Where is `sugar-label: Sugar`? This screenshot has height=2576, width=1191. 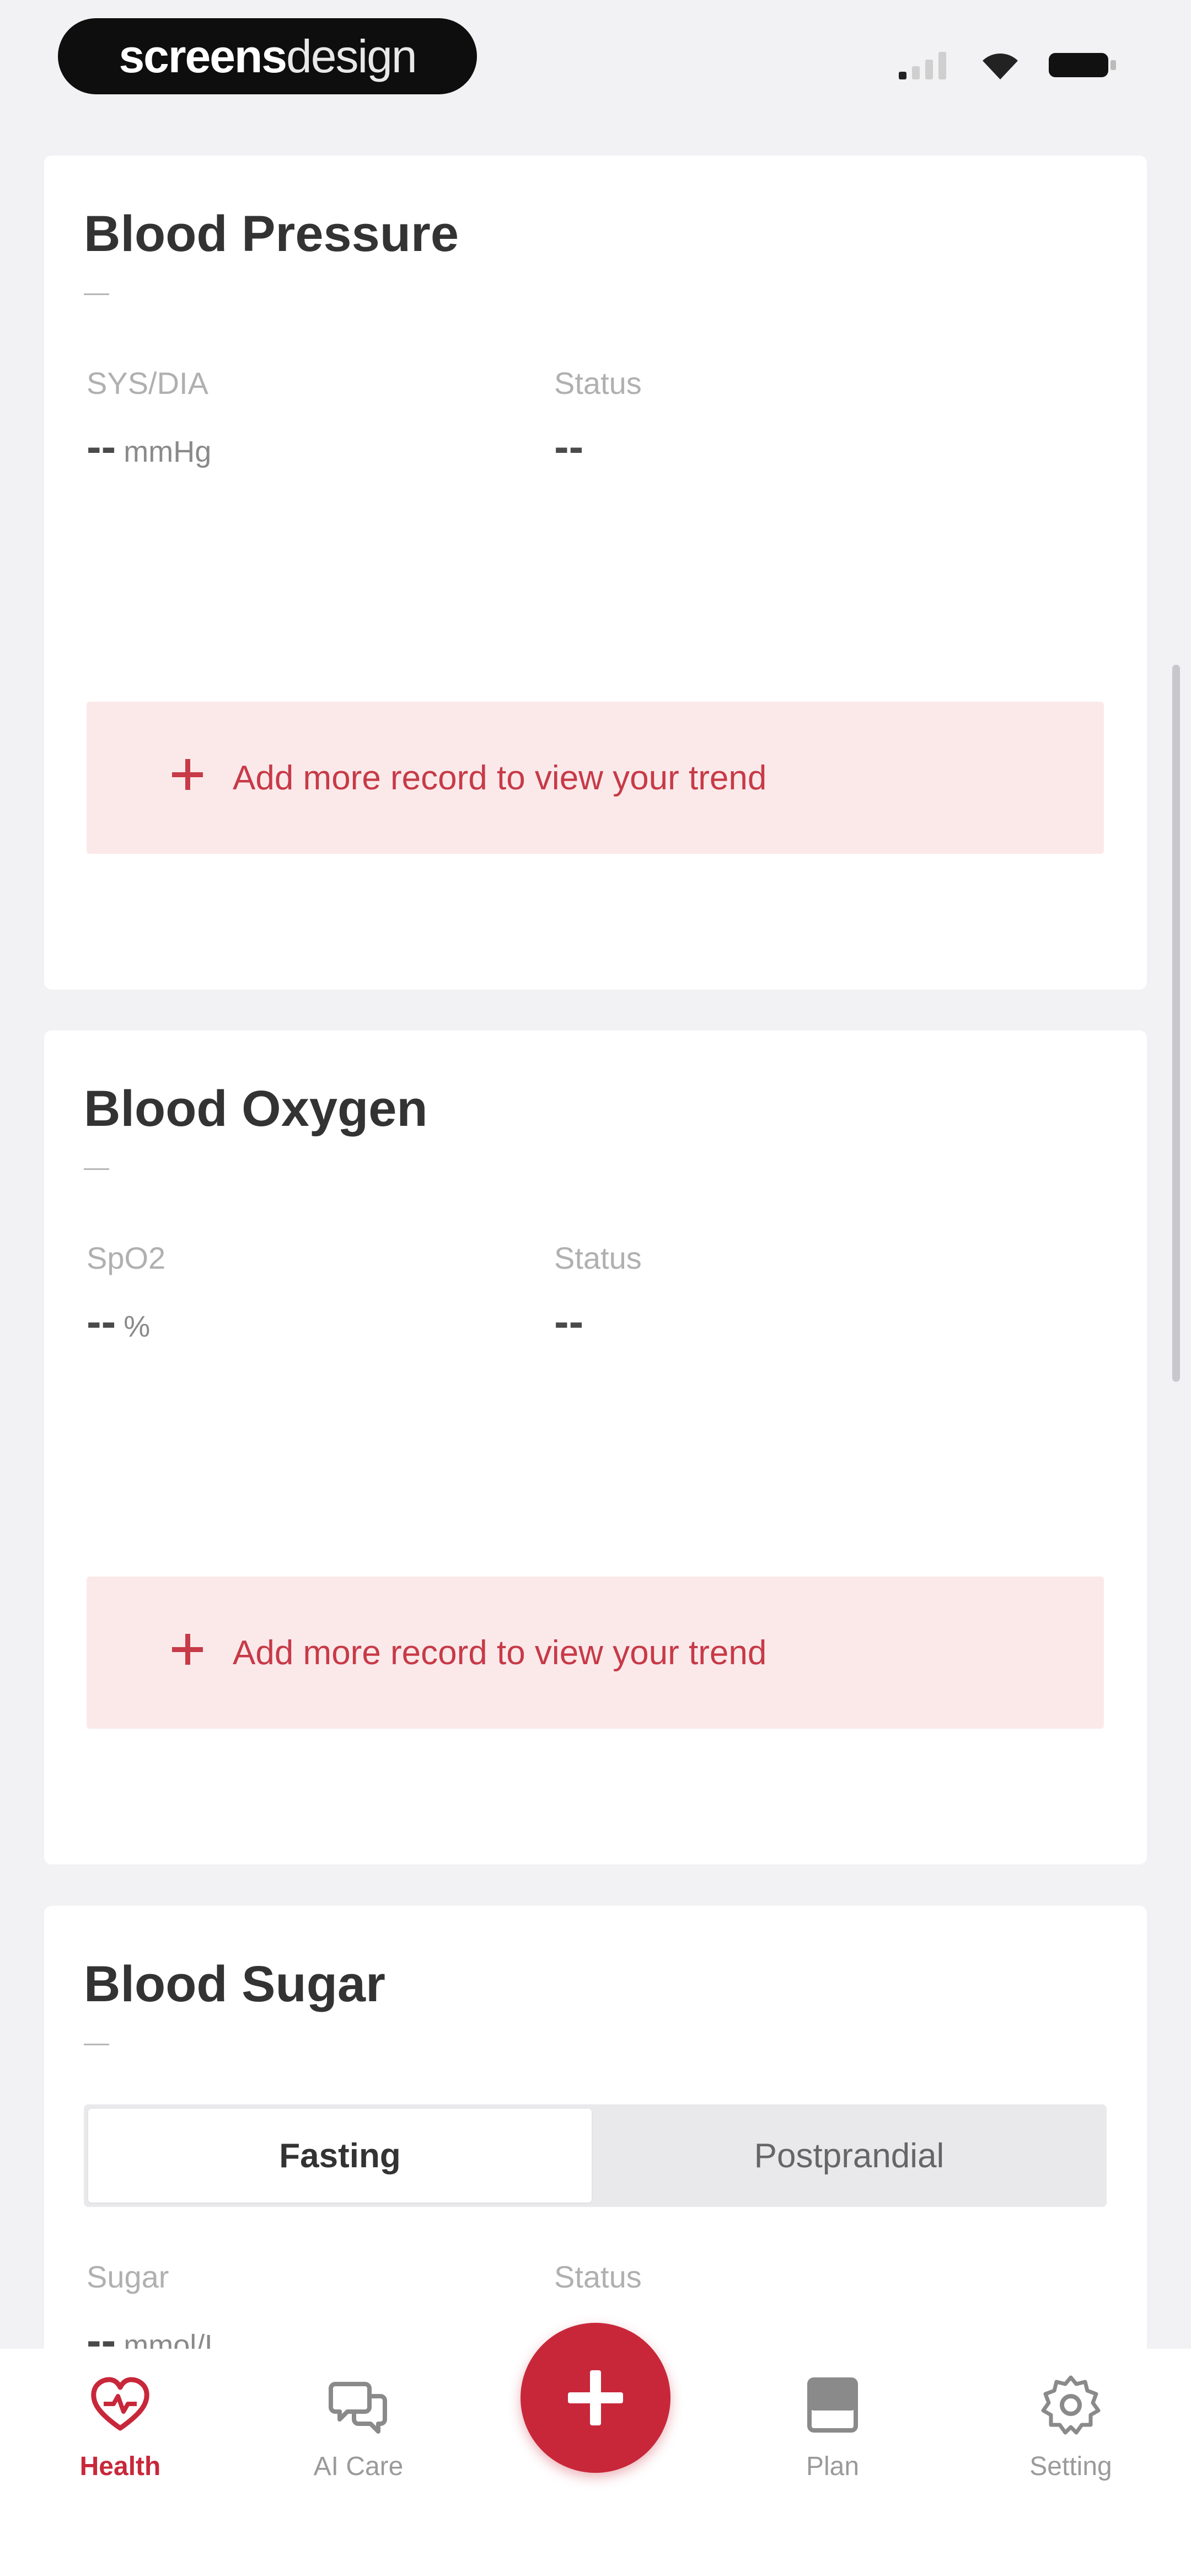
sugar-label: Sugar is located at coordinates (128, 2276).